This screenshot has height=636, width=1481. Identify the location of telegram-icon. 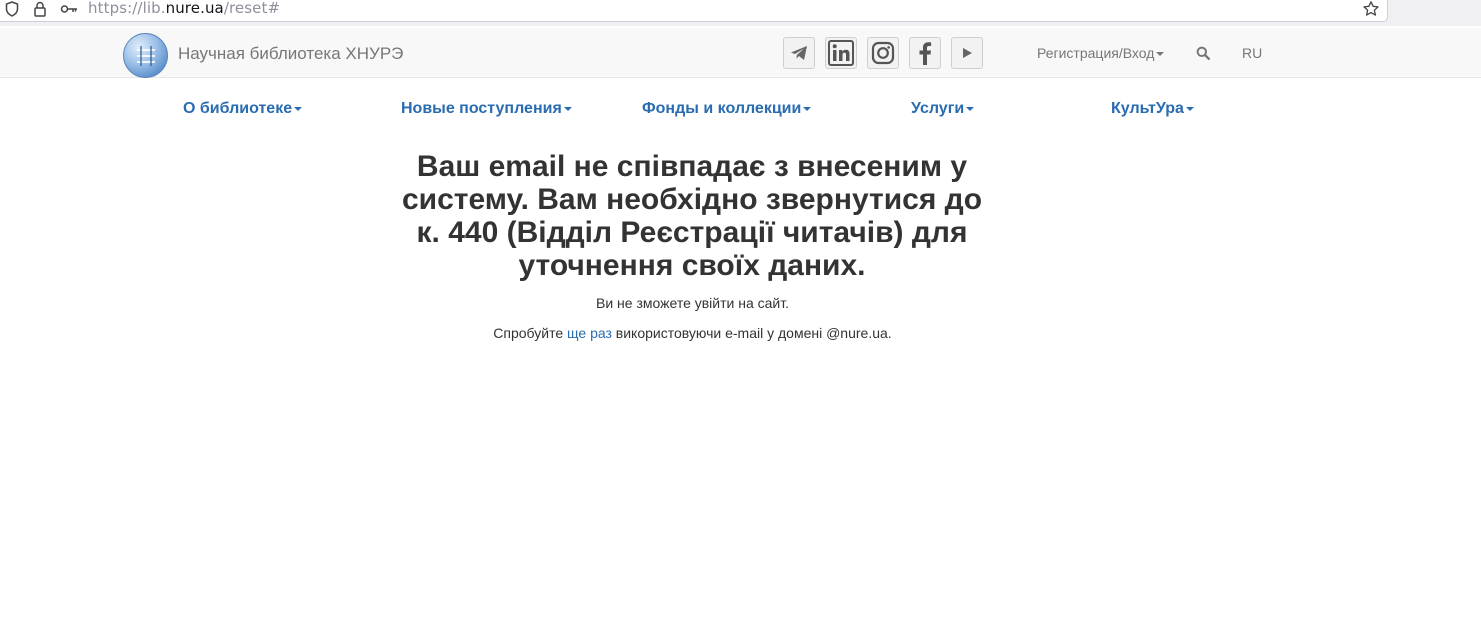
(799, 53).